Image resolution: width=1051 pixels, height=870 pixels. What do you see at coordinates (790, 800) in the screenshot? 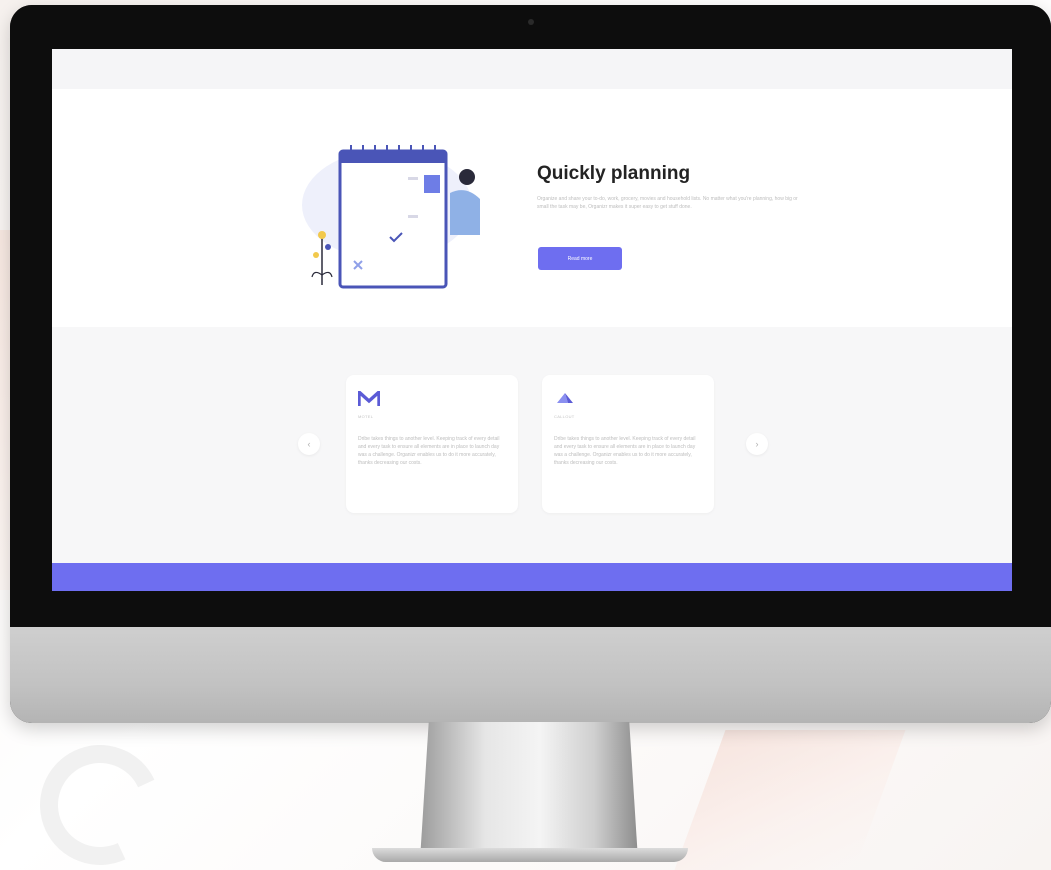
I see `background-book-shape` at bounding box center [790, 800].